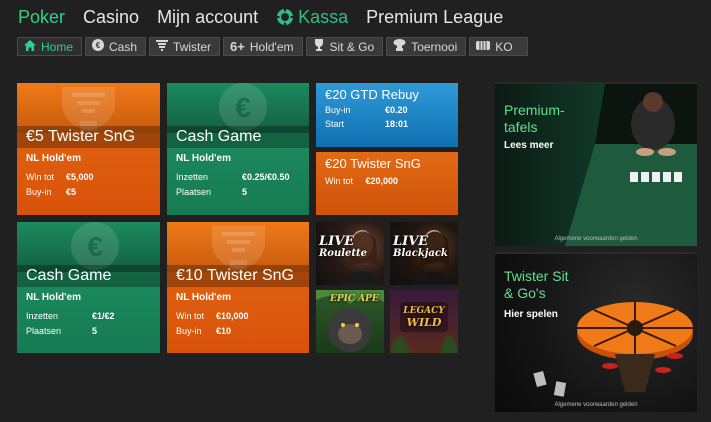  Describe the element at coordinates (319, 46) in the screenshot. I see `trophy-icon` at that location.